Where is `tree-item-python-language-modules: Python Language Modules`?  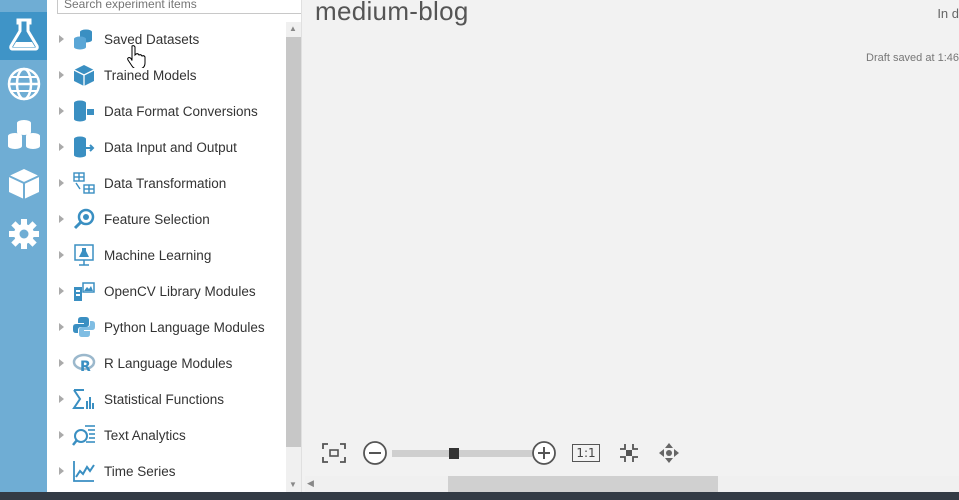
tree-item-python-language-modules: Python Language Modules is located at coordinates (166, 327).